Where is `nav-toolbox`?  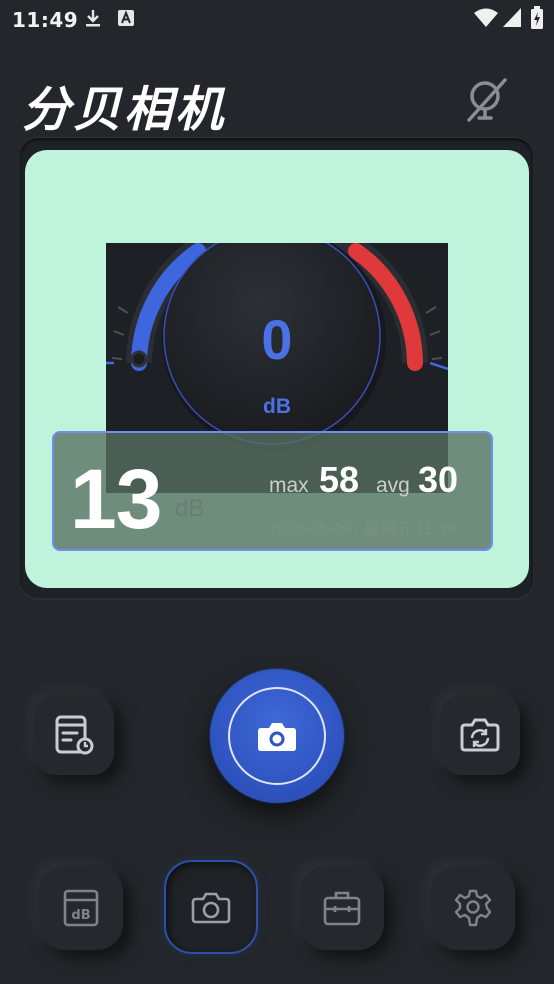
nav-toolbox is located at coordinates (342, 908).